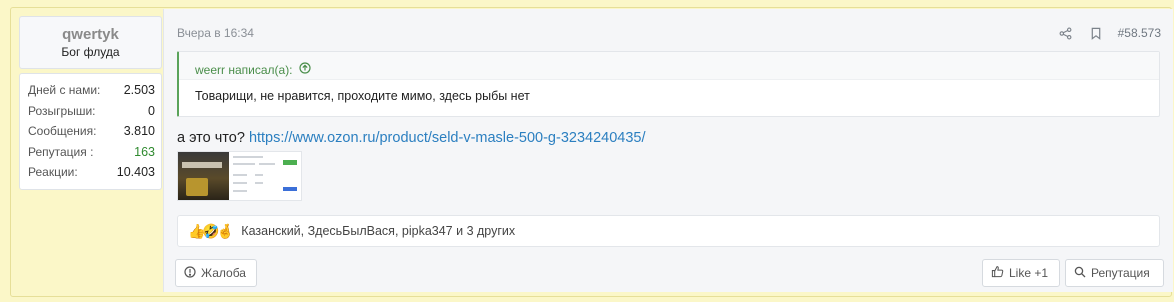 The image size is (1174, 302). What do you see at coordinates (669, 66) in the screenshot?
I see `quote-header: weerr написал(а):` at bounding box center [669, 66].